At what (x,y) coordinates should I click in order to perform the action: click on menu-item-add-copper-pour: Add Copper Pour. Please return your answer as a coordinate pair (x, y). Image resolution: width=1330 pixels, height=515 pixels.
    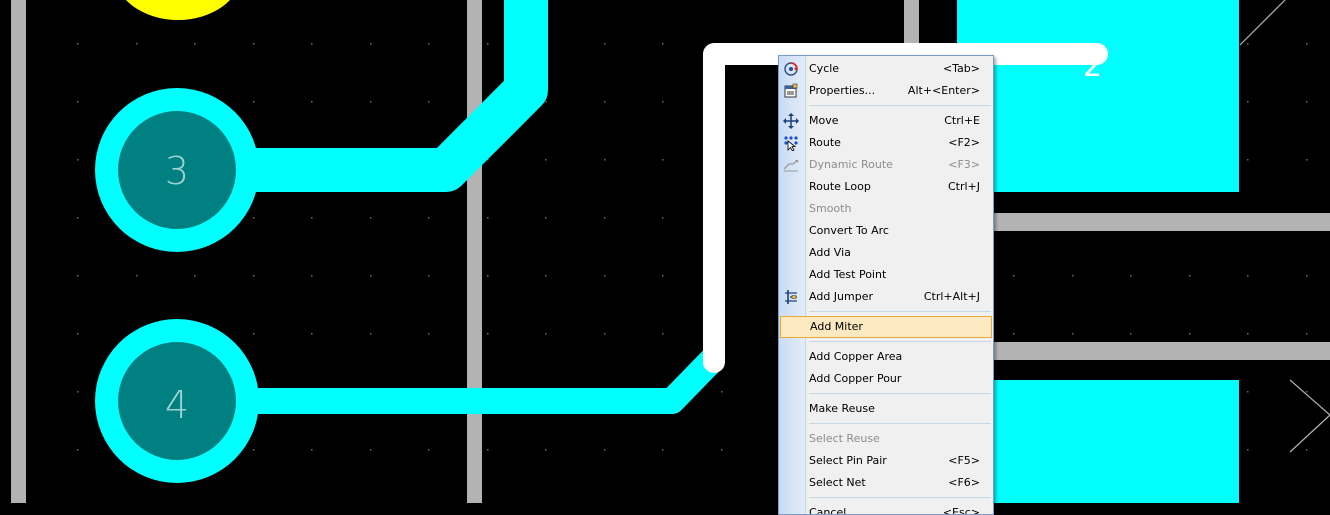
    Looking at the image, I should click on (886, 379).